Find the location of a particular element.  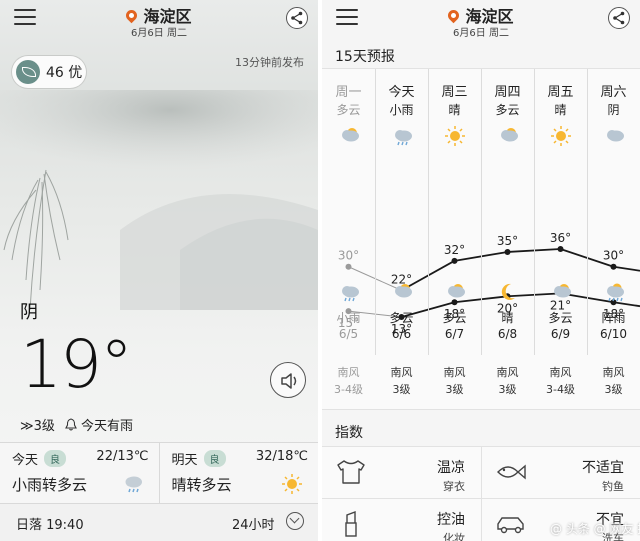

life-index-value: 控油 is located at coordinates (451, 520).